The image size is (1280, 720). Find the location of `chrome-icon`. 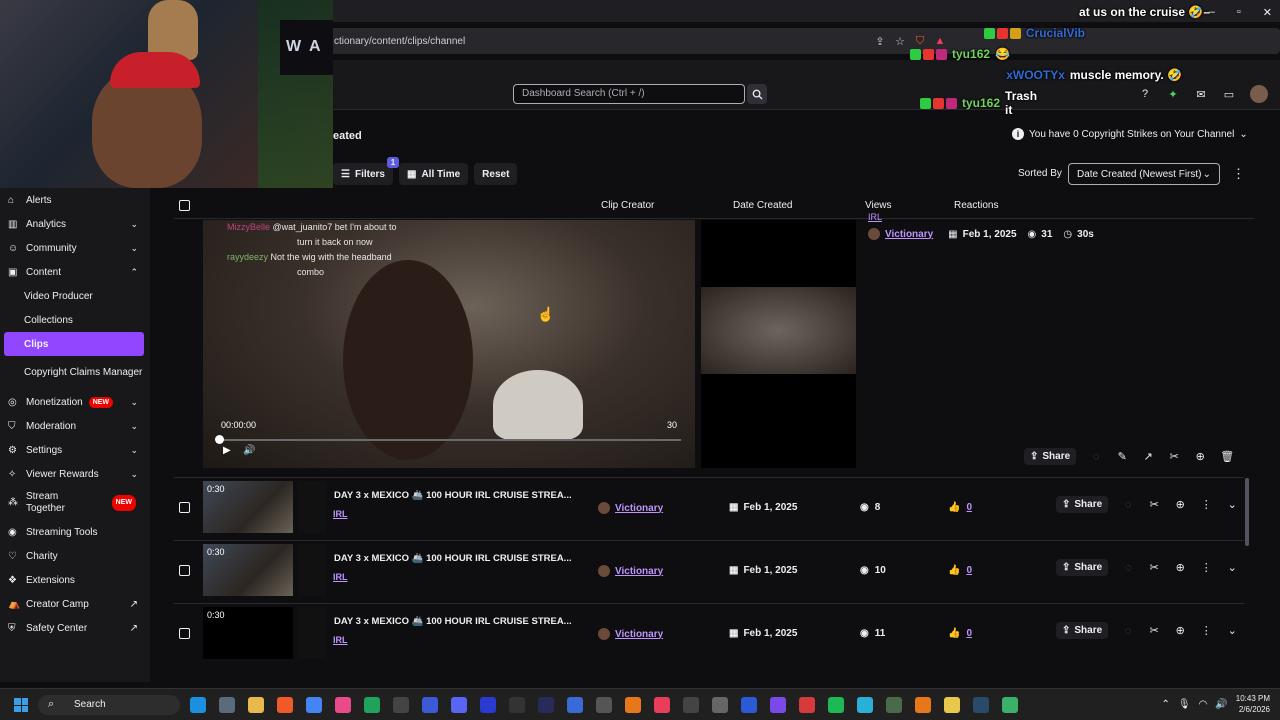

chrome-icon is located at coordinates (314, 705).